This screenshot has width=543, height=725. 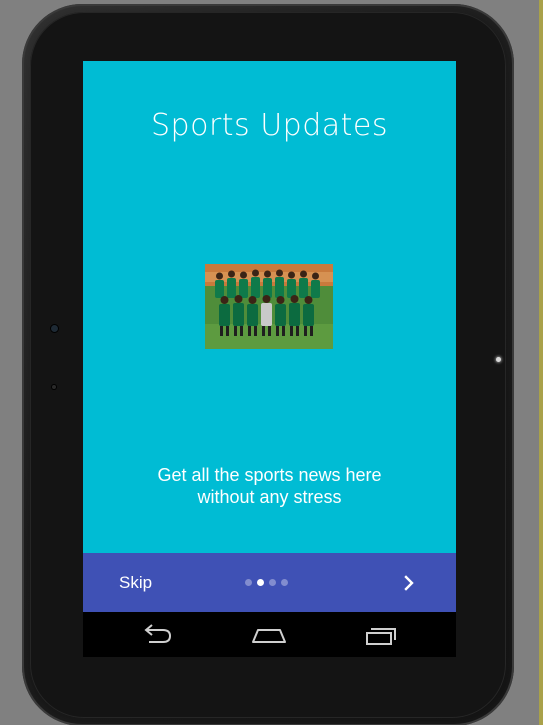 I want to click on next-button, so click(x=409, y=583).